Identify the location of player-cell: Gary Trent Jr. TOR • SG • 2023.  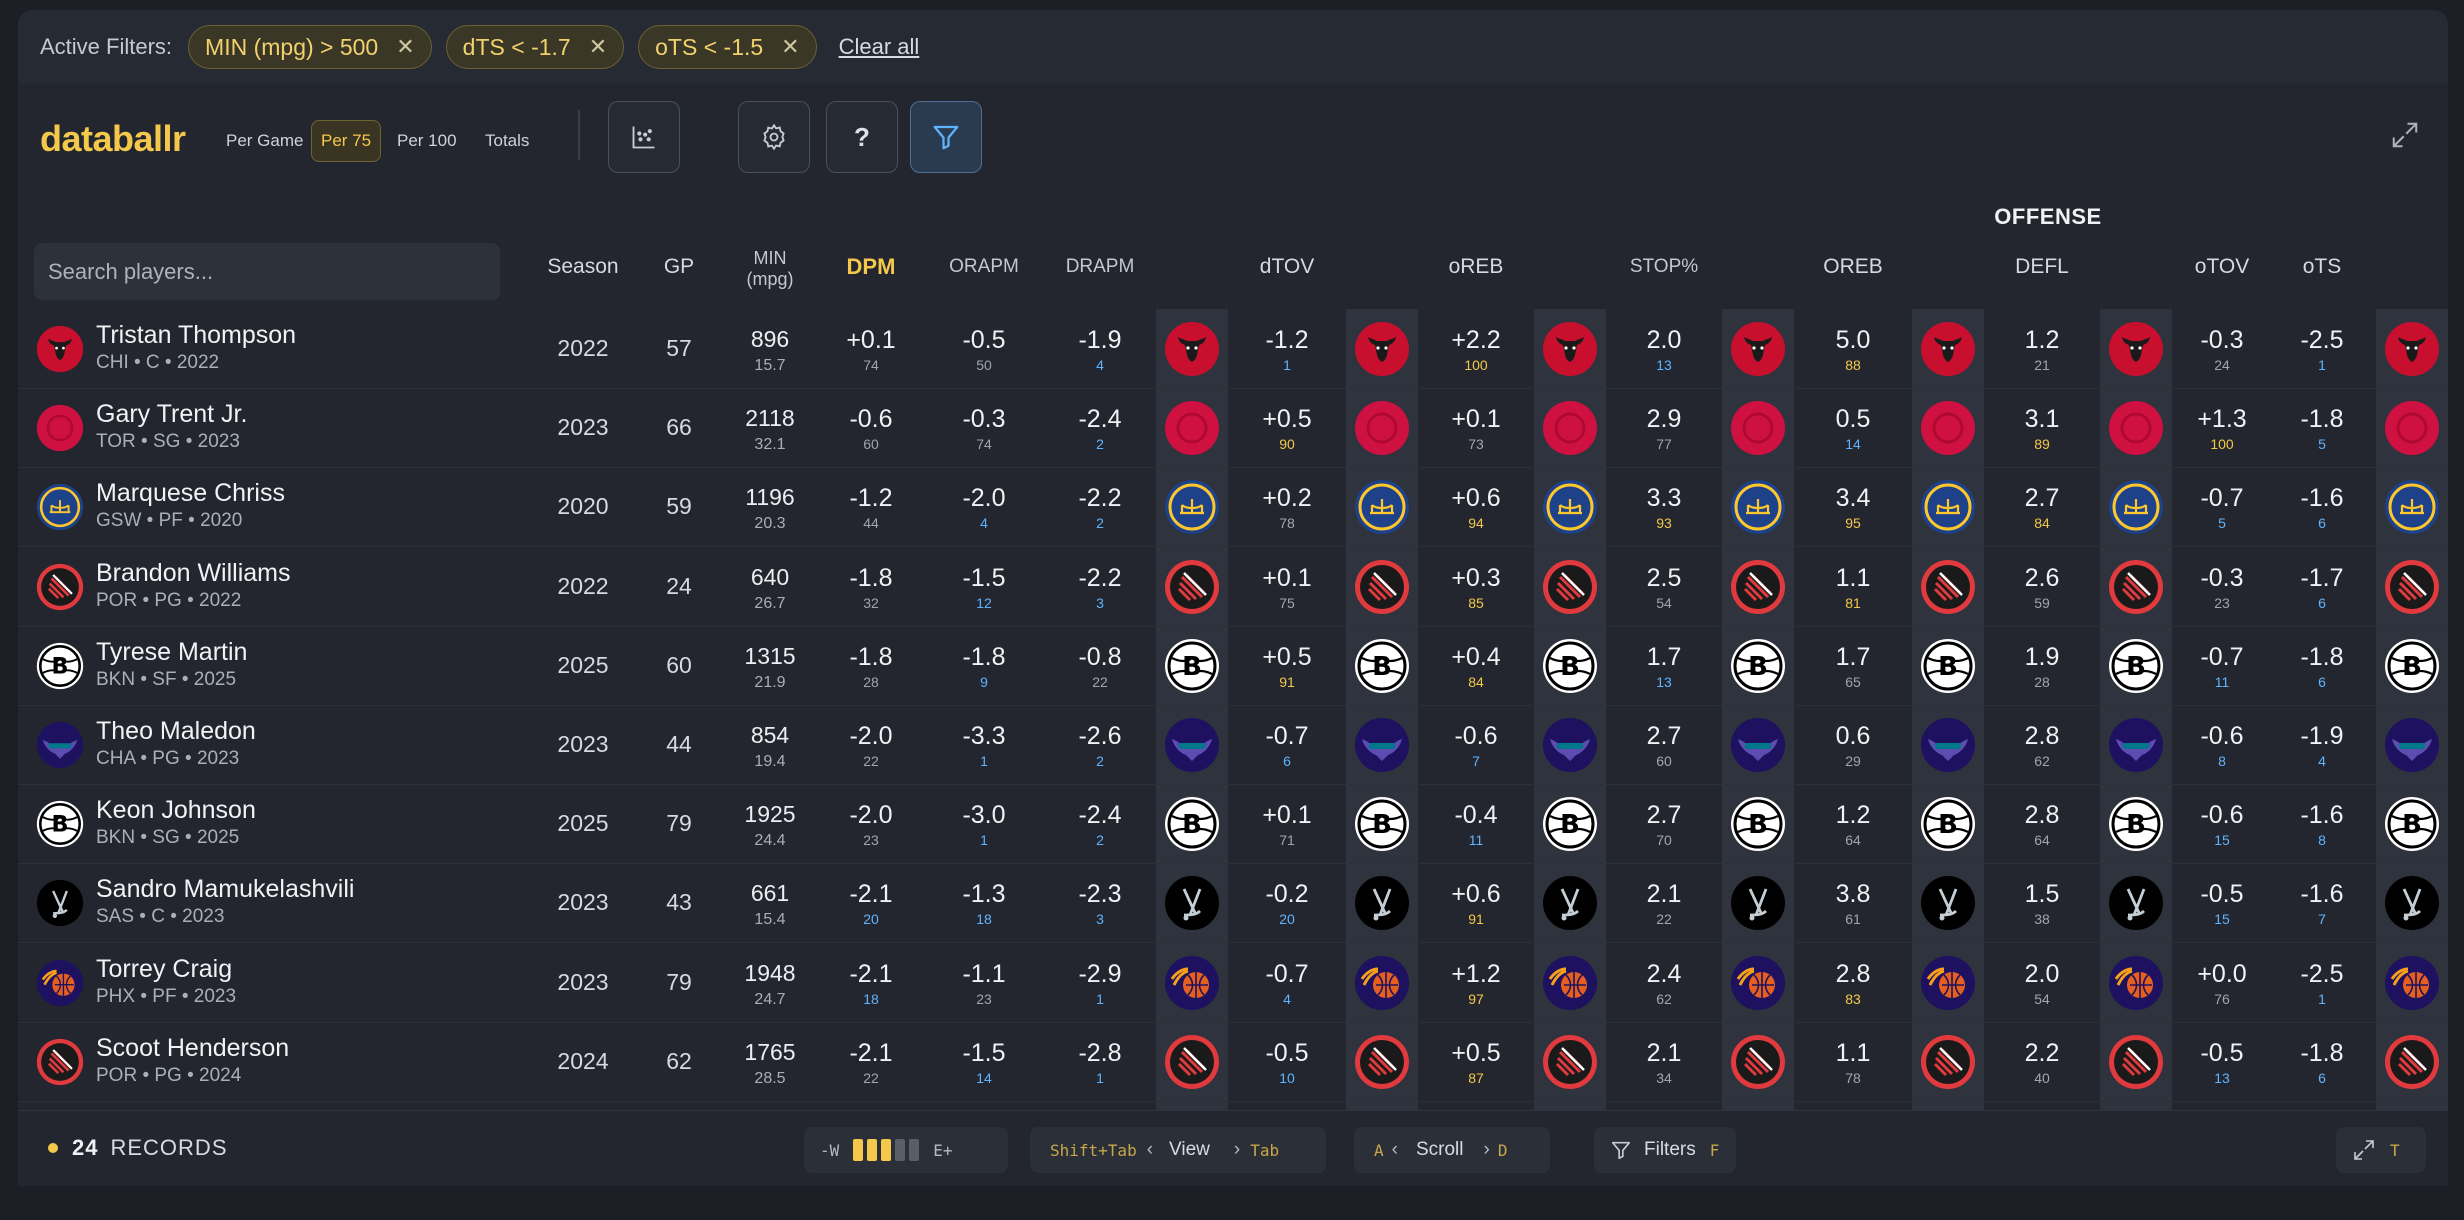
(268, 427).